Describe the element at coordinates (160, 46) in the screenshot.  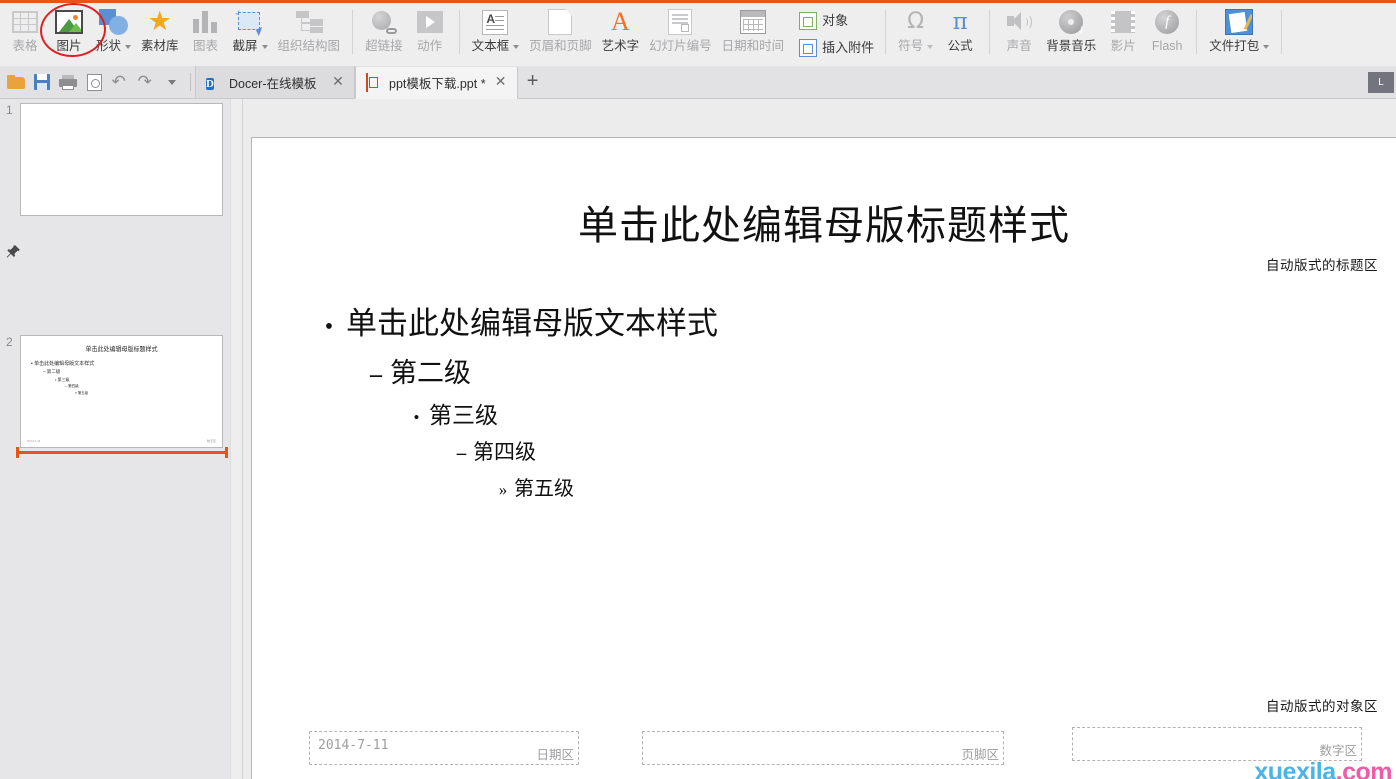
I see `ribbon-label-material-library: 素材库` at that location.